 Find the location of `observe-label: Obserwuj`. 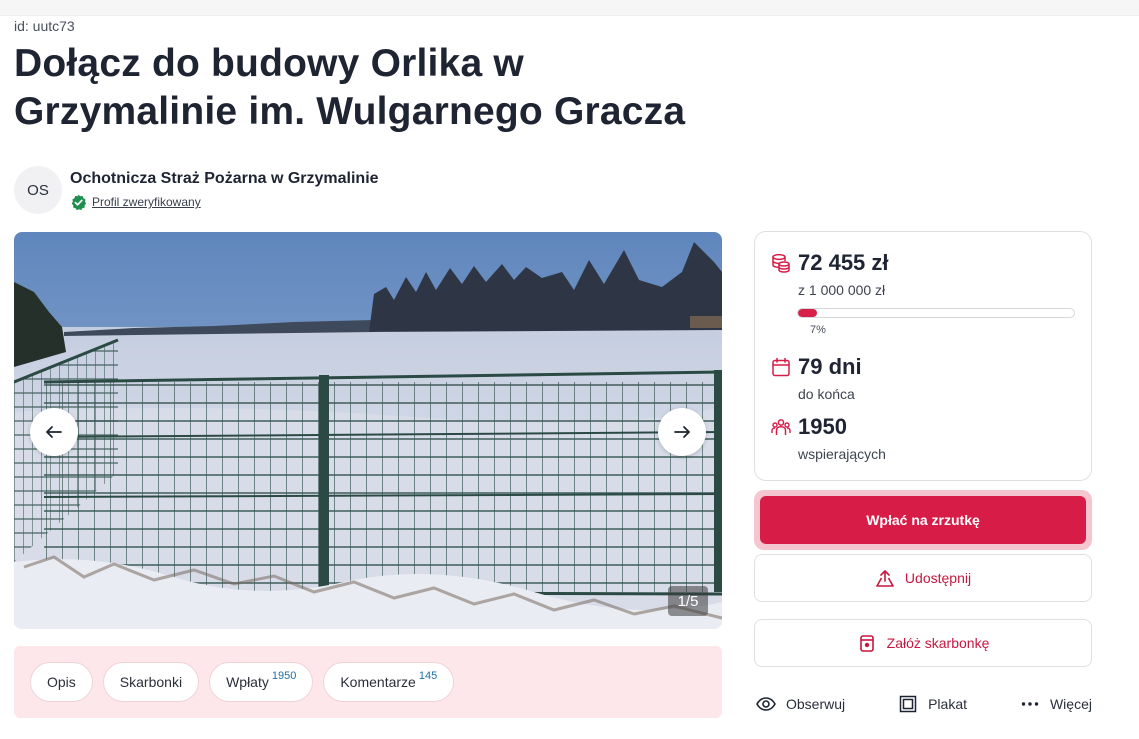

observe-label: Obserwuj is located at coordinates (816, 704).